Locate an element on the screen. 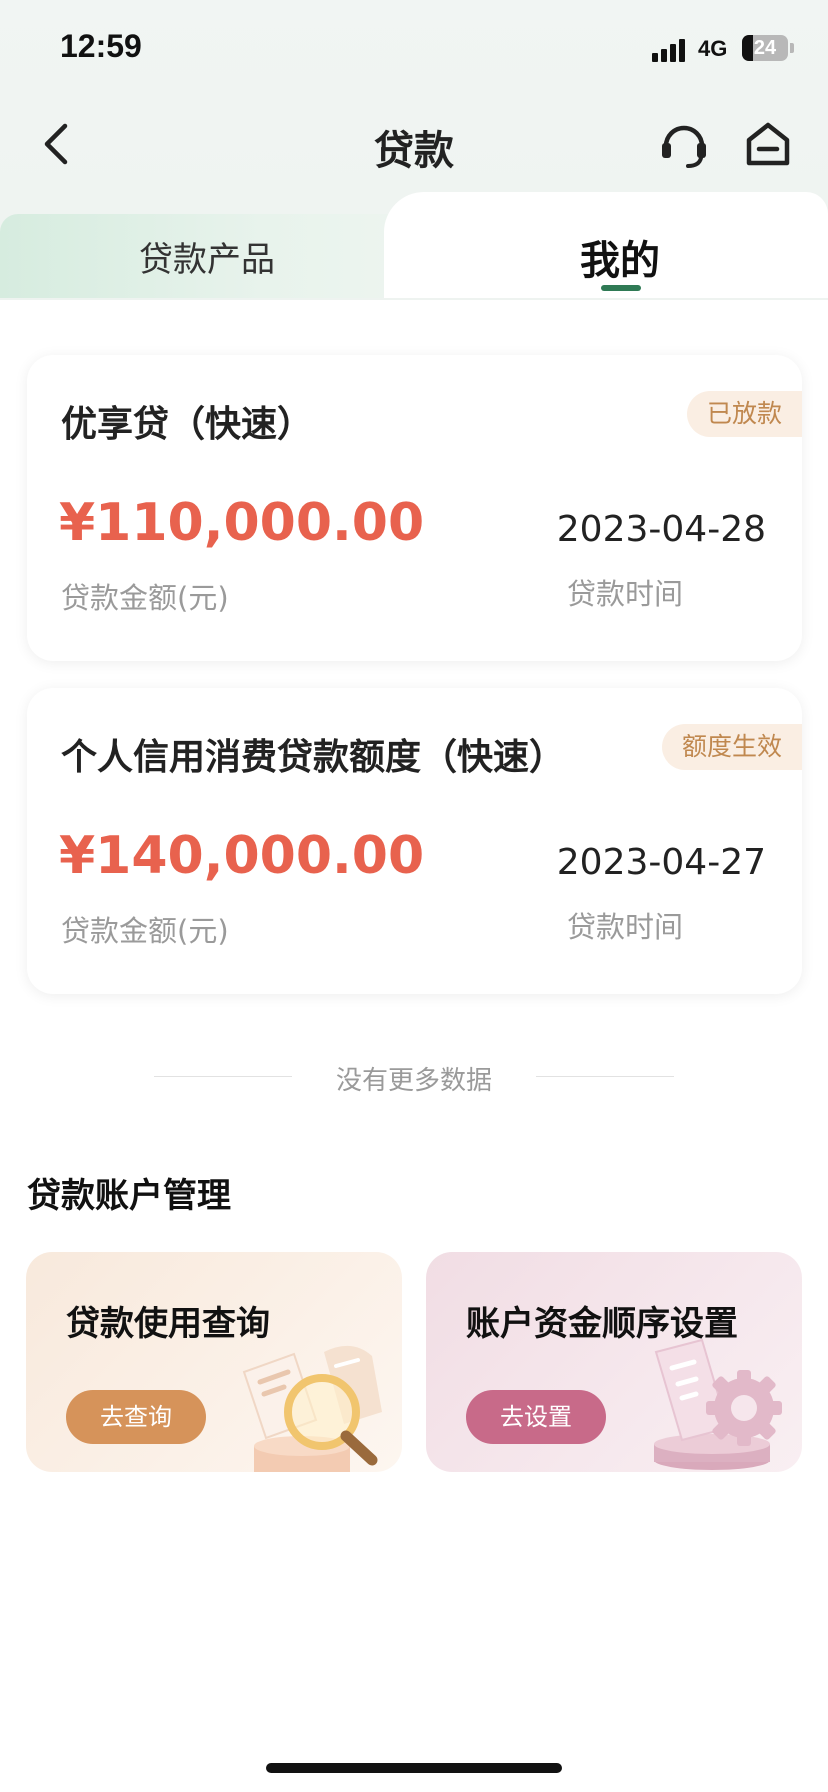 The height and width of the screenshot is (1792, 828). loan-amount: ¥140,000.00 is located at coordinates (242, 856).